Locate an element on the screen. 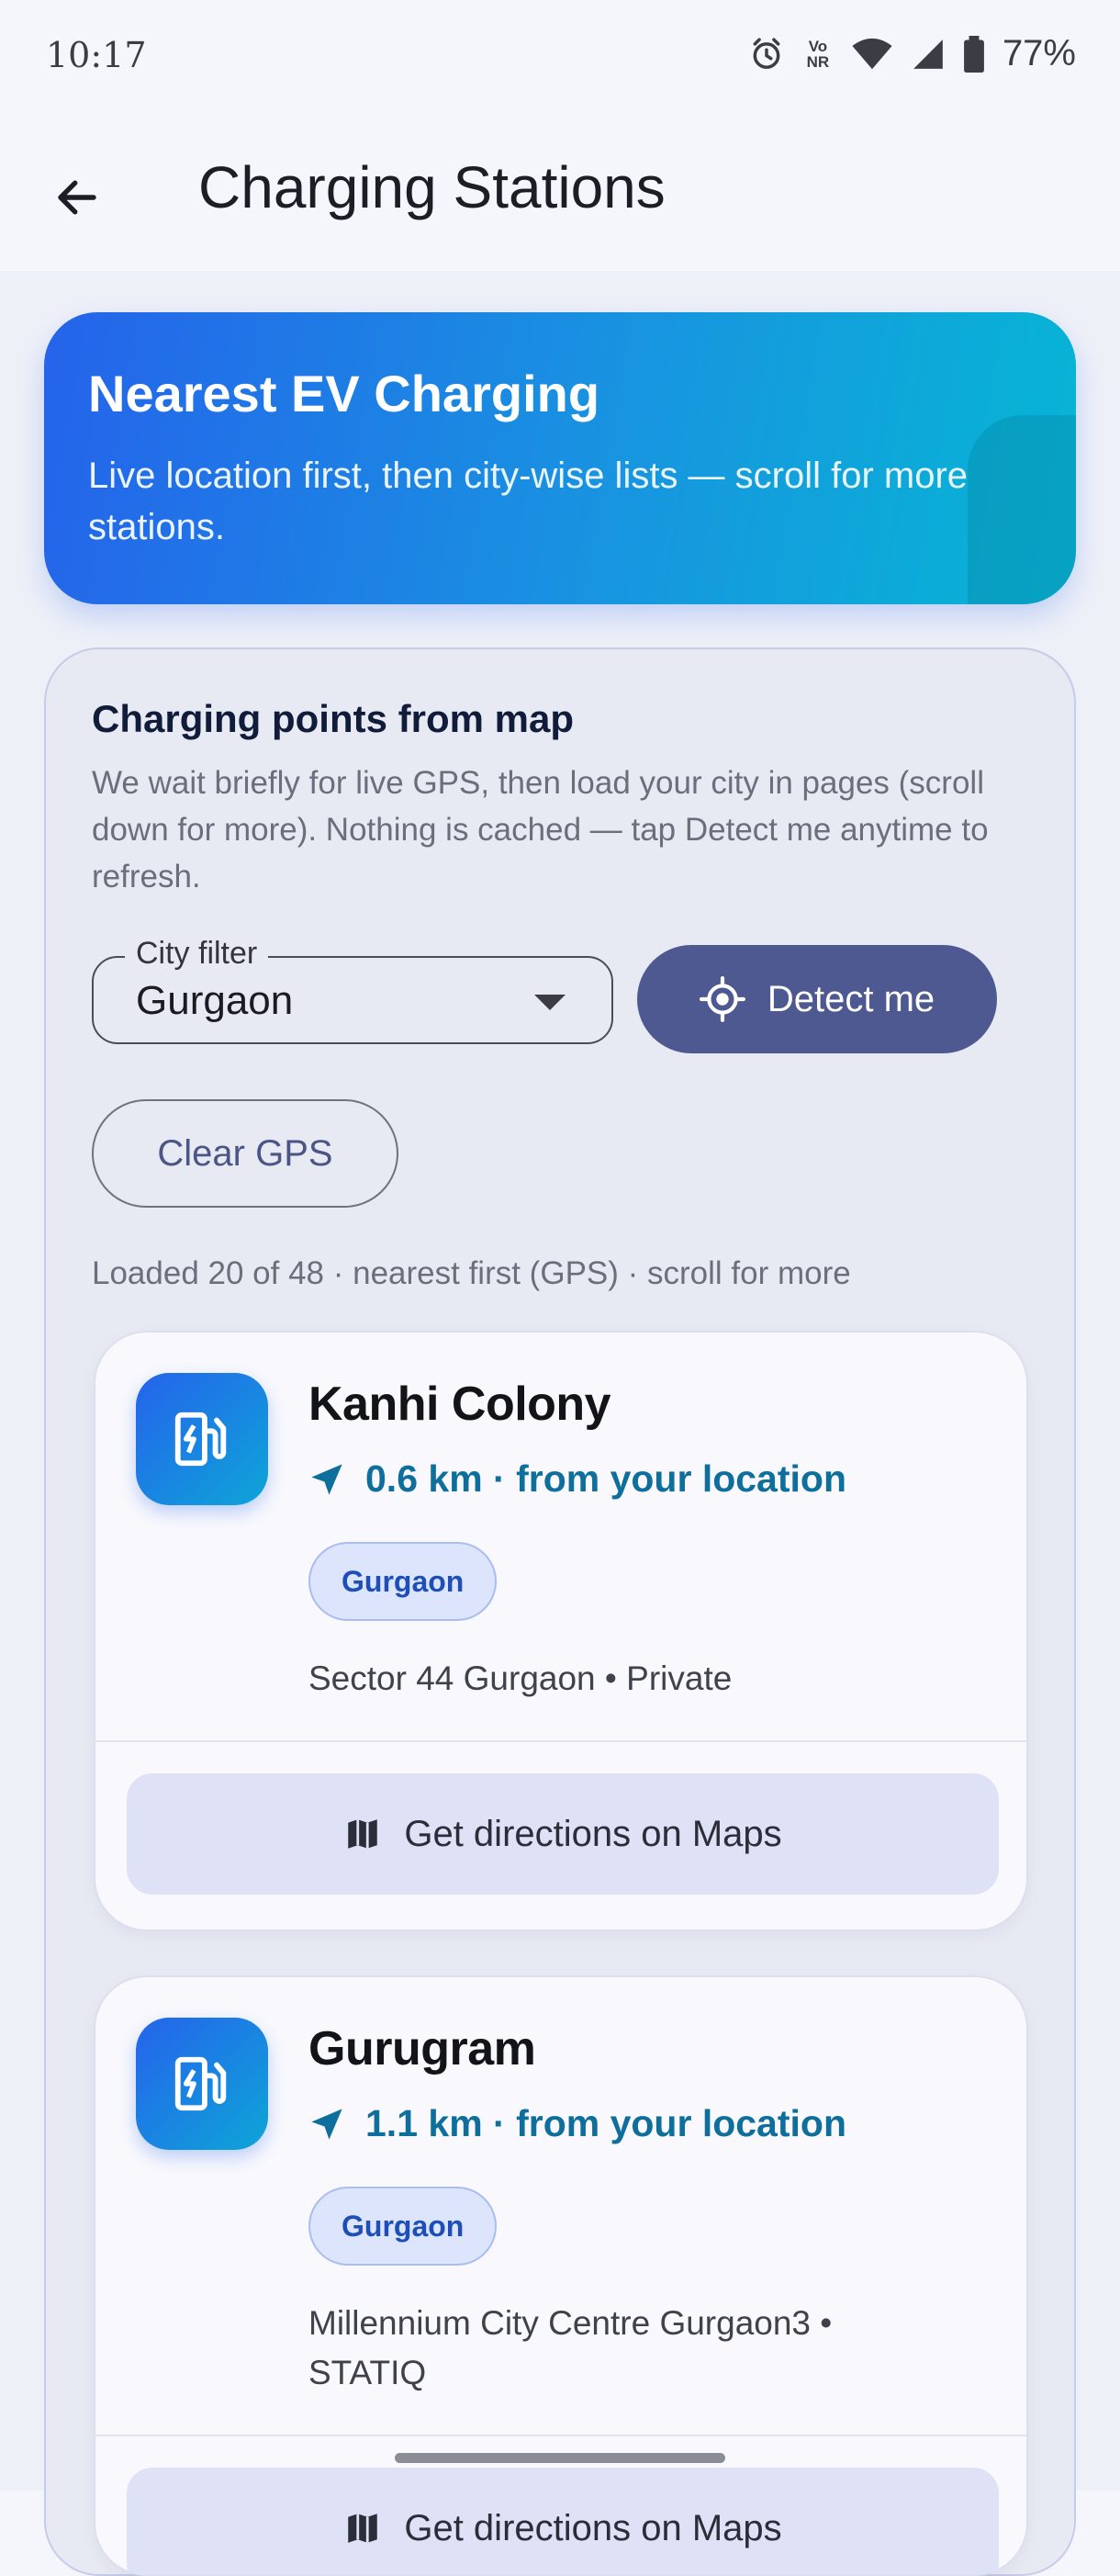 Image resolution: width=1120 pixels, height=2576 pixels. station-name: Gurugram is located at coordinates (422, 2048).